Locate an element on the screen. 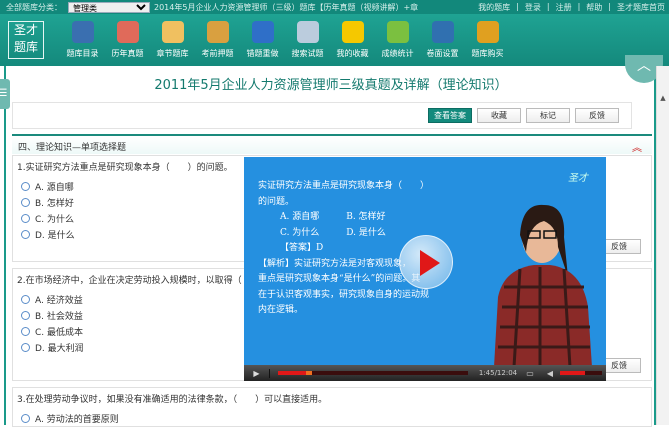  toolbar-item: 考前押题 is located at coordinates (217, 40).